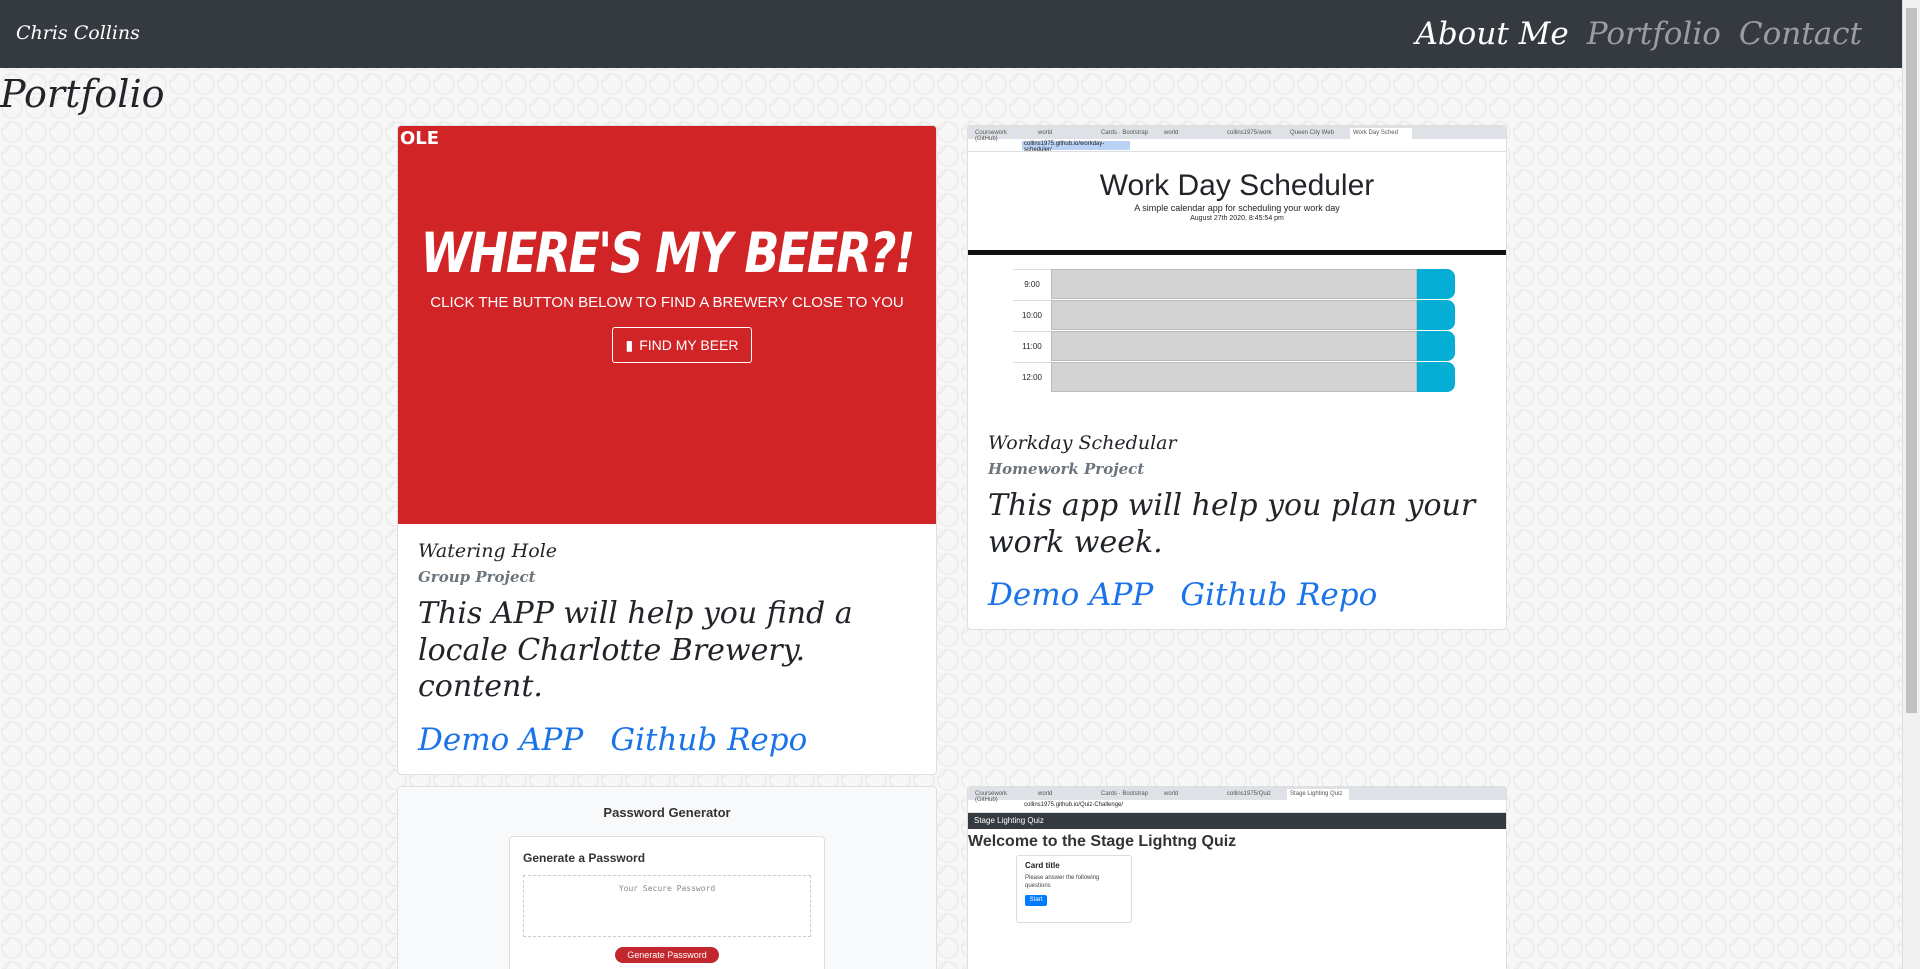 This screenshot has height=969, width=1920. Describe the element at coordinates (1237, 806) in the screenshot. I see `browser-url-bar: collins1975.github.io/Quiz-Challenge/` at that location.